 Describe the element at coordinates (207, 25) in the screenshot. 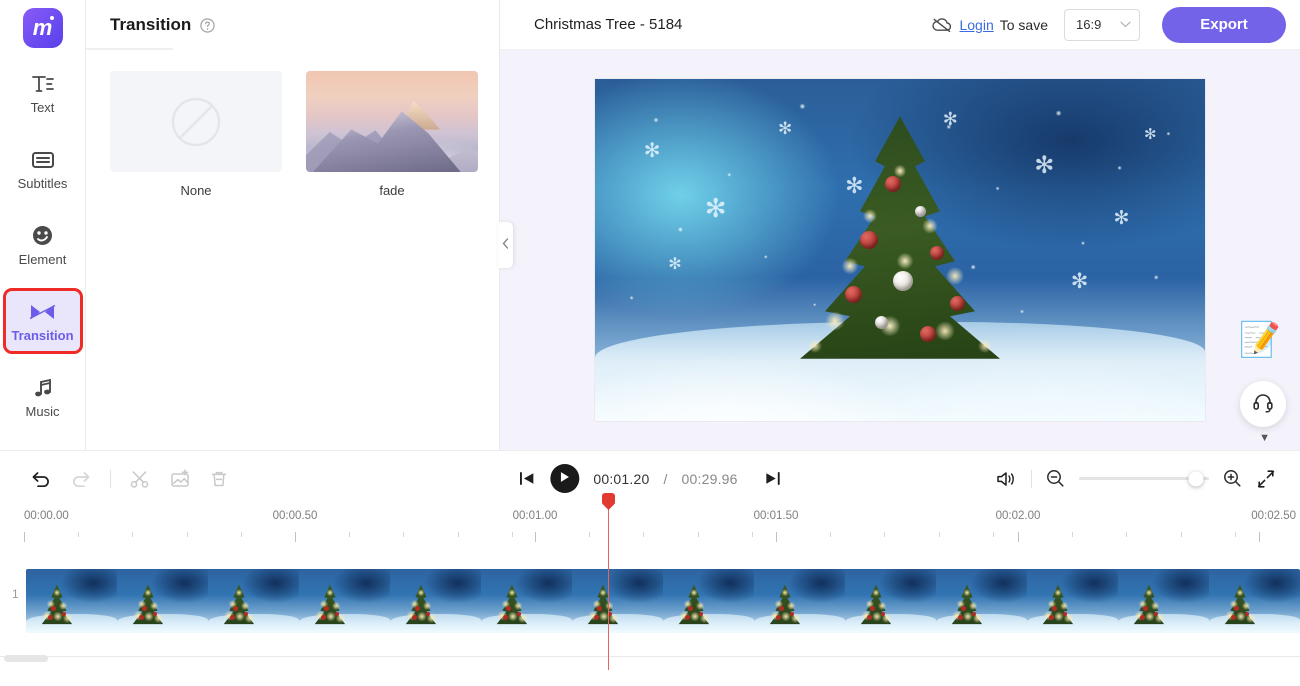

I see `question-circle-icon` at that location.